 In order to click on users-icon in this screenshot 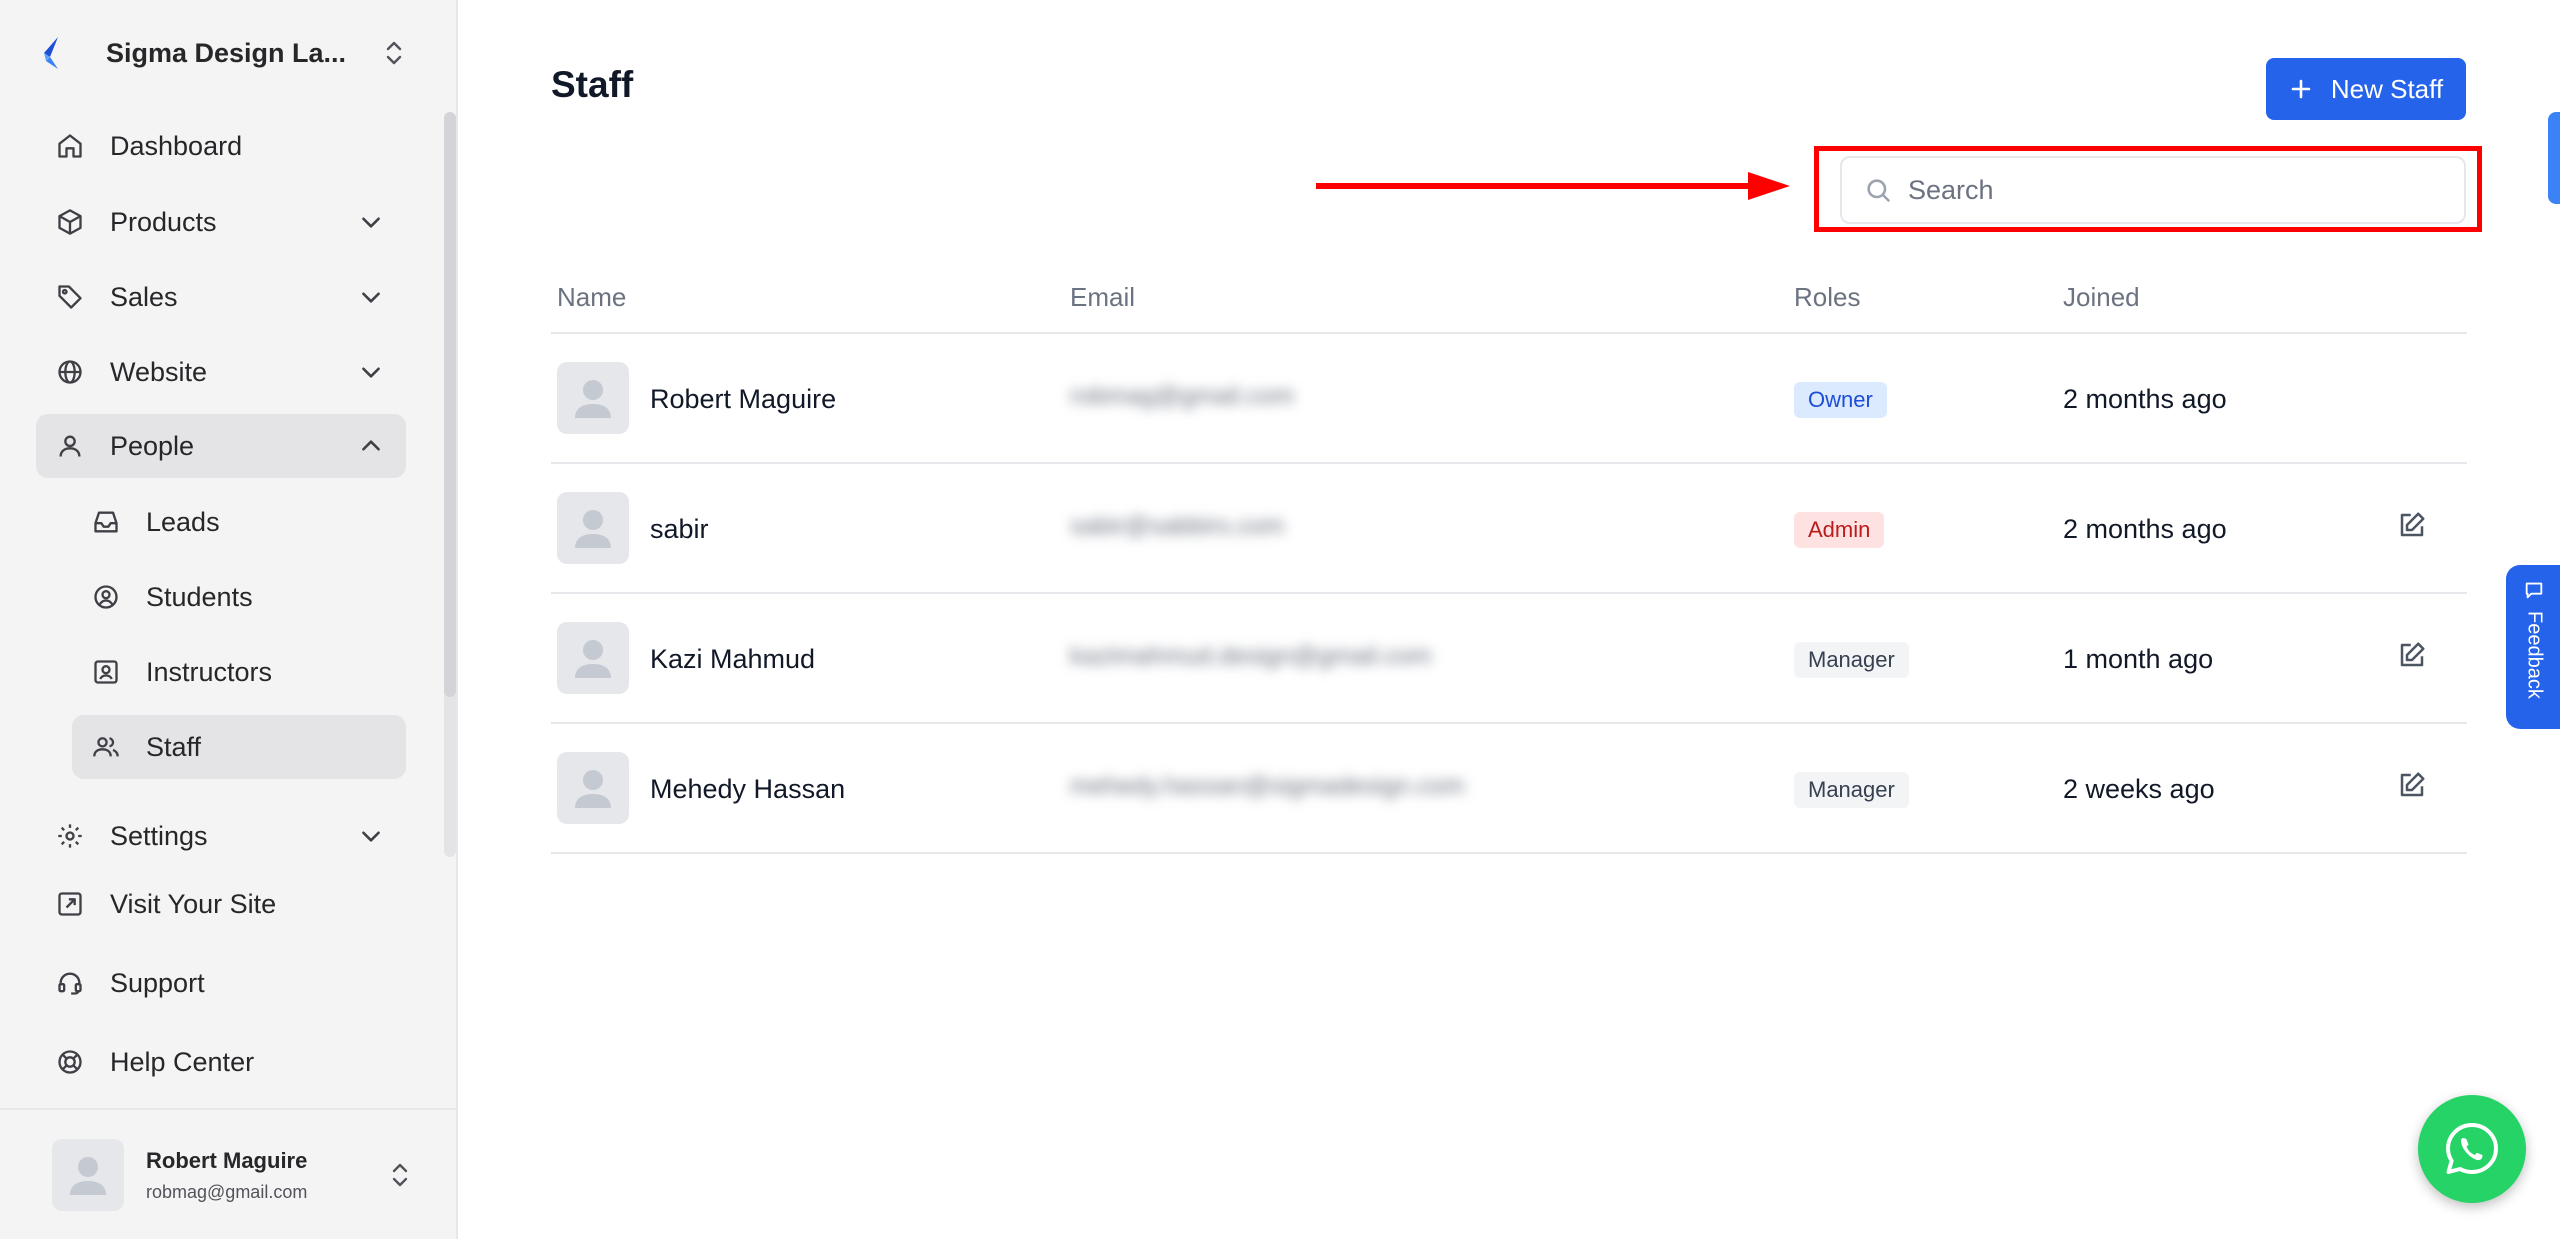, I will do `click(106, 747)`.